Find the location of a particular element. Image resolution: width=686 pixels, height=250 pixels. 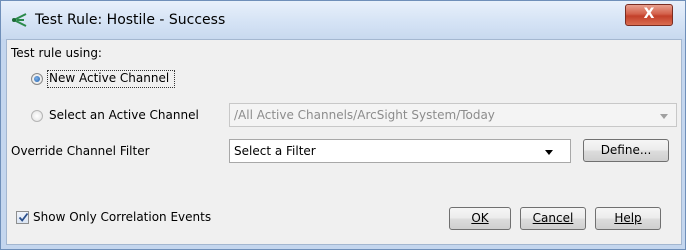

radio-new-active-channel-label: New Active Channel is located at coordinates (109, 78).